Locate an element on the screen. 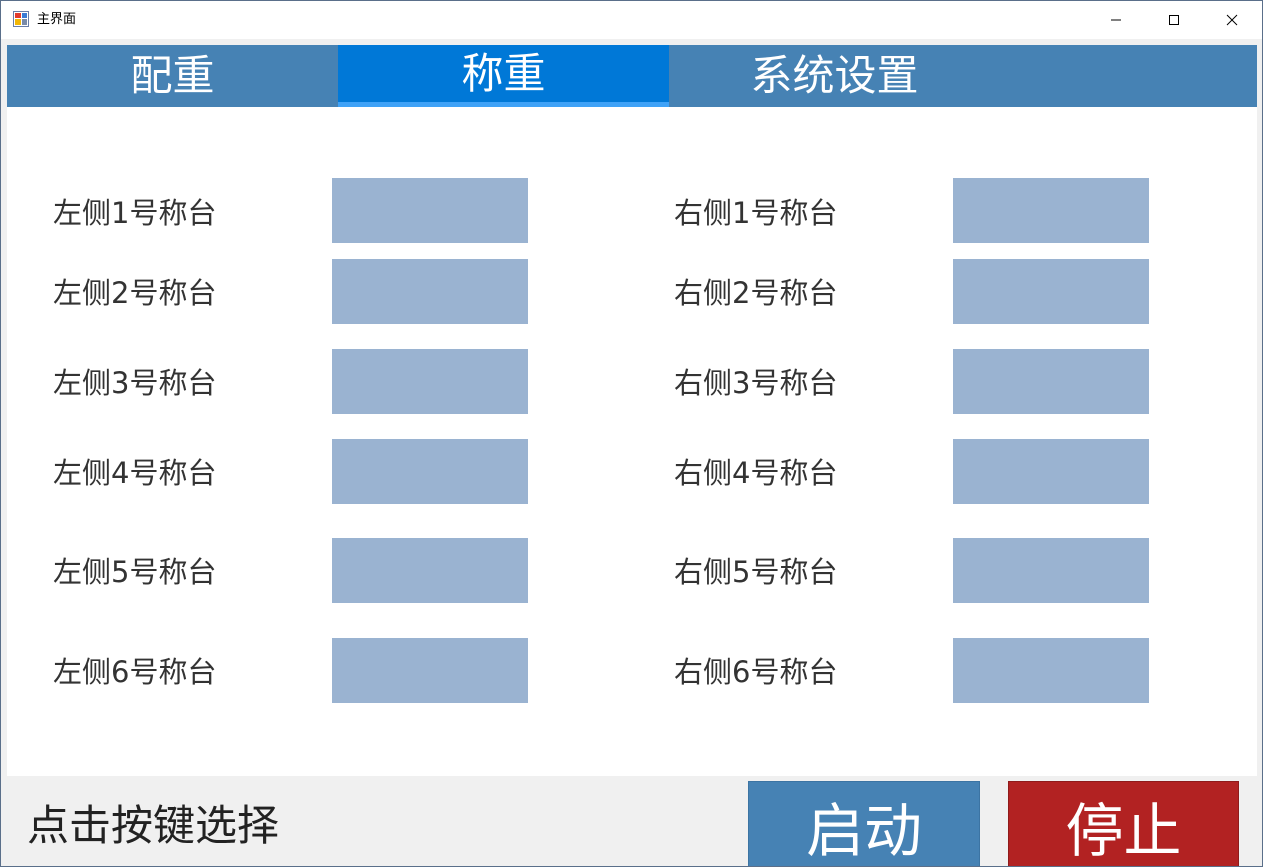 The image size is (1263, 867). maximize-icon is located at coordinates (1174, 20).